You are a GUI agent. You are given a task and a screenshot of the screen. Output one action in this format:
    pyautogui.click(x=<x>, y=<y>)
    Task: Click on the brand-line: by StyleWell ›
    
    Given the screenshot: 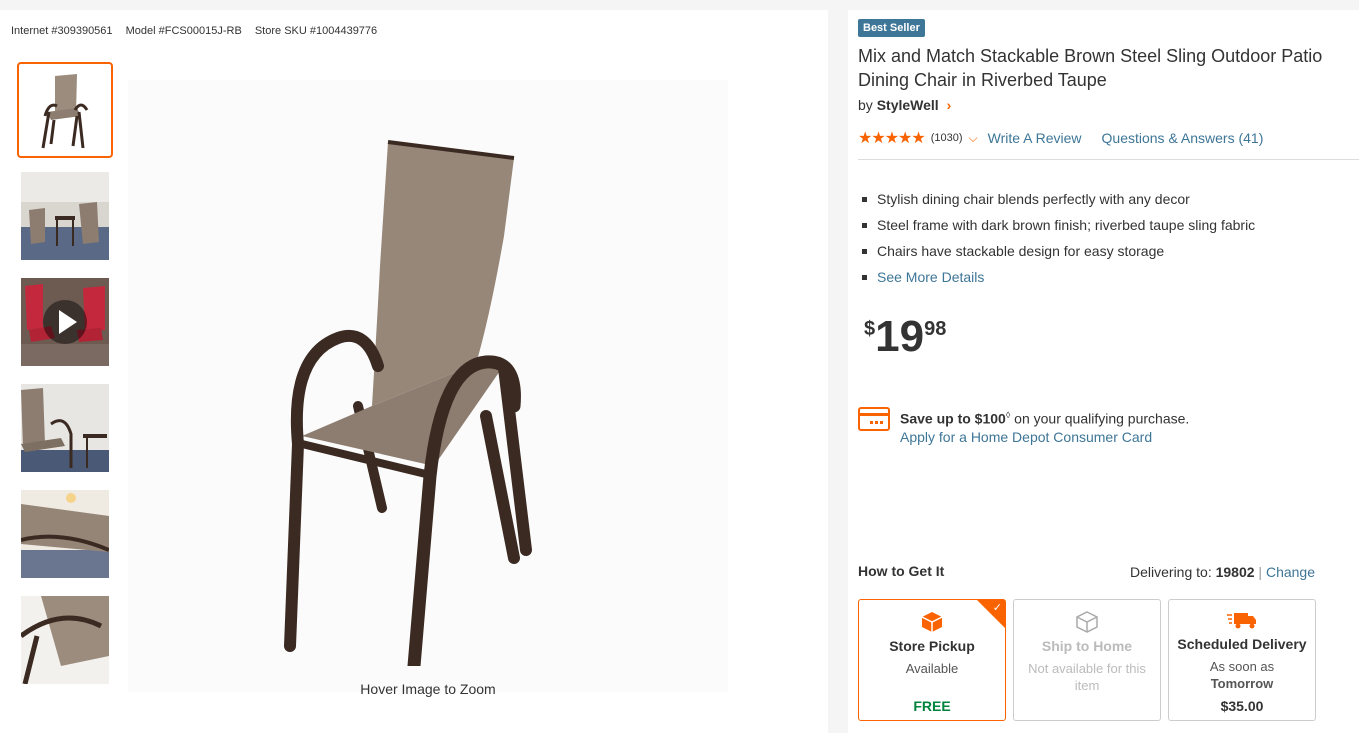 What is the action you would take?
    pyautogui.click(x=904, y=105)
    